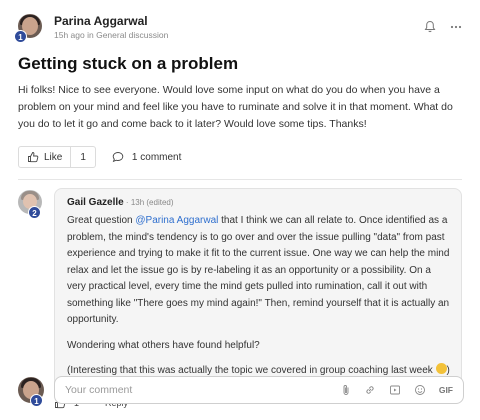 This screenshot has width=480, height=420. Describe the element at coordinates (456, 26) in the screenshot. I see `more-options-icon` at that location.